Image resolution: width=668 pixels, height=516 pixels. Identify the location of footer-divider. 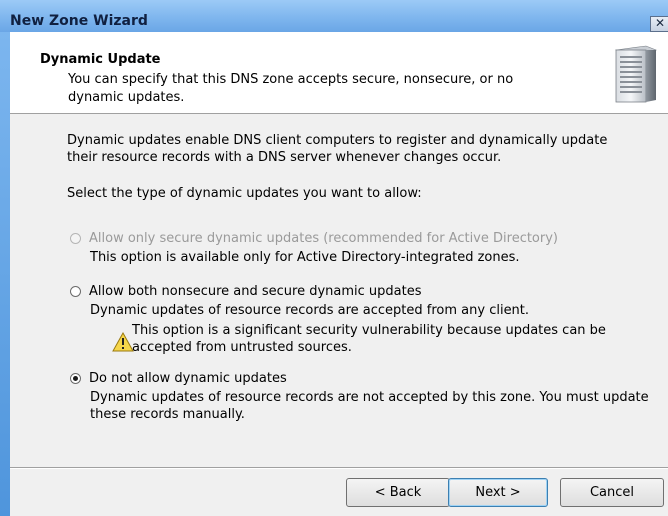
(339, 468).